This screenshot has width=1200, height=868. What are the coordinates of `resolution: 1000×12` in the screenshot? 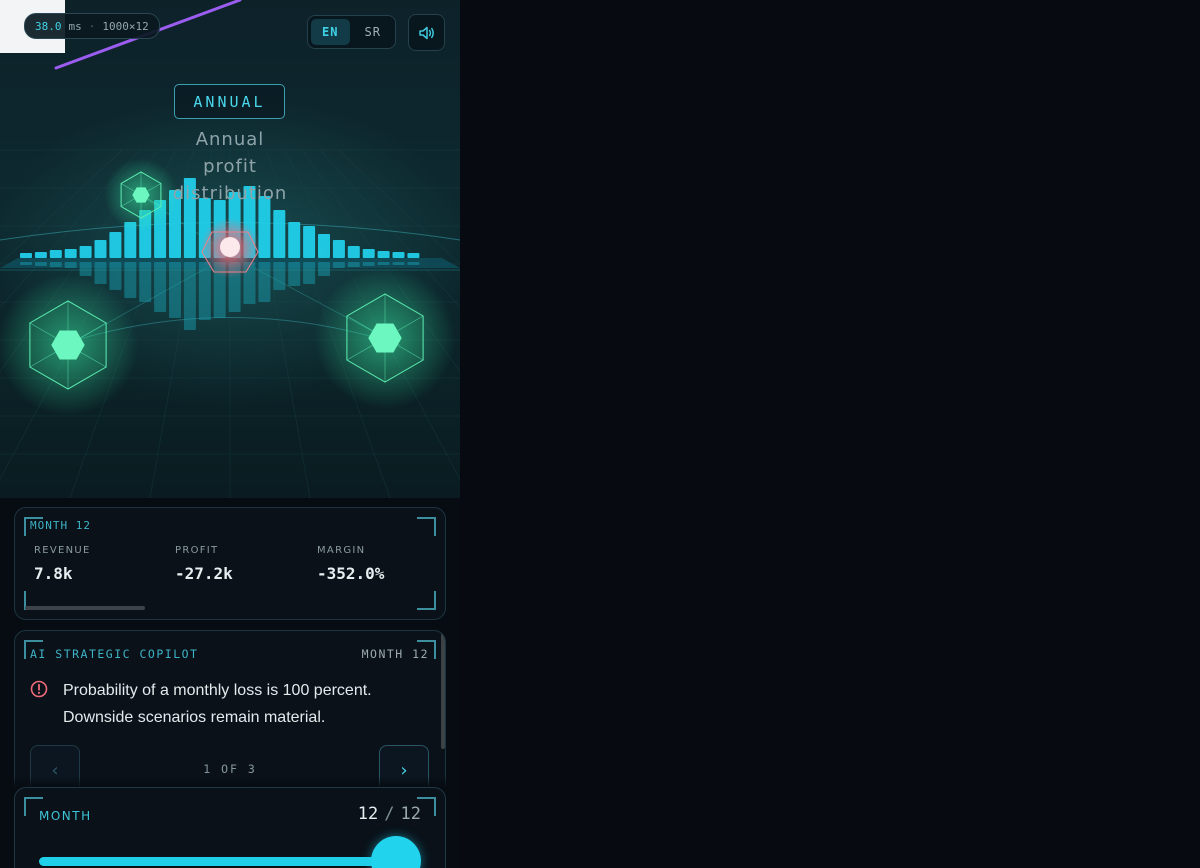 It's located at (125, 26).